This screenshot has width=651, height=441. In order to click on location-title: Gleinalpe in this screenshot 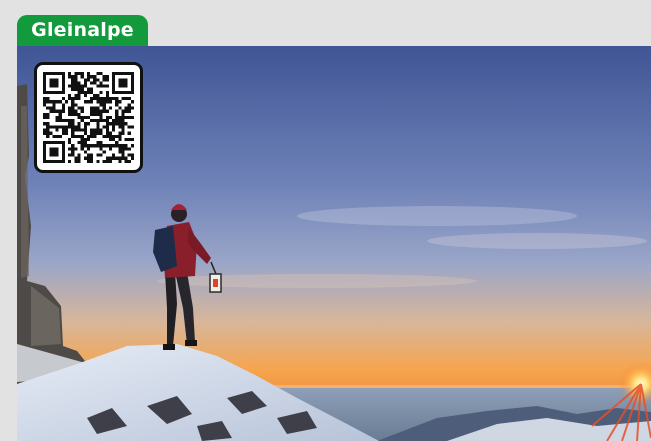, I will do `click(82, 30)`.